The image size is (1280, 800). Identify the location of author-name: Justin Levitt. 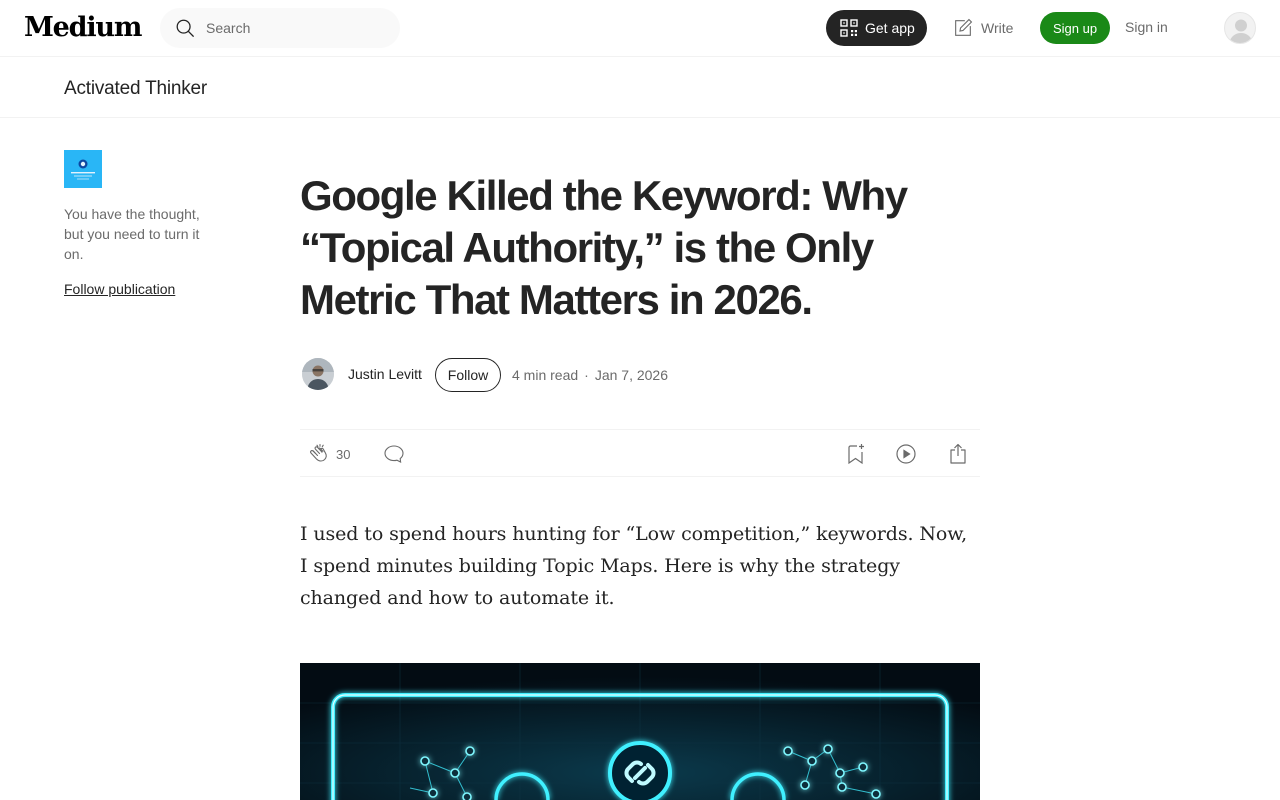
(385, 374).